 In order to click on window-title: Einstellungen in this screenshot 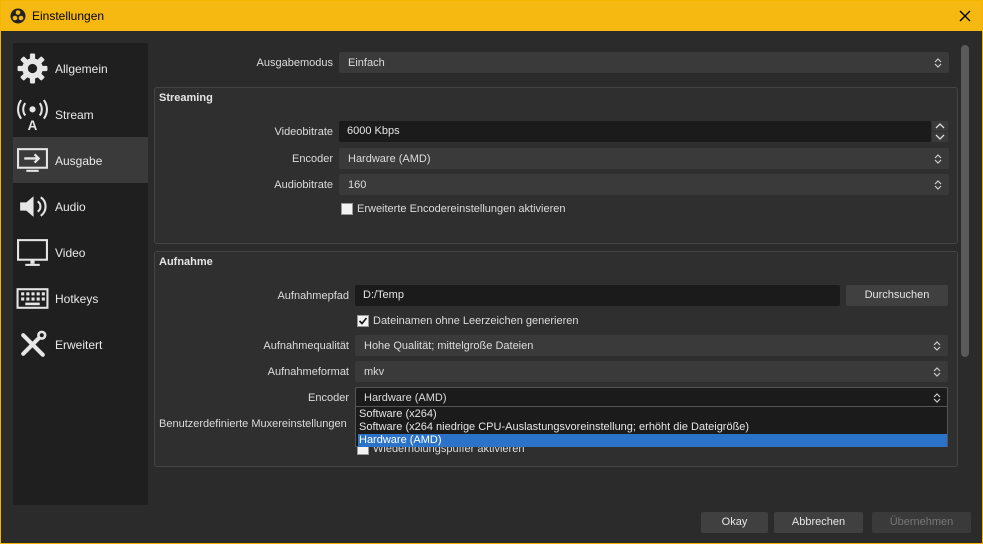, I will do `click(68, 16)`.